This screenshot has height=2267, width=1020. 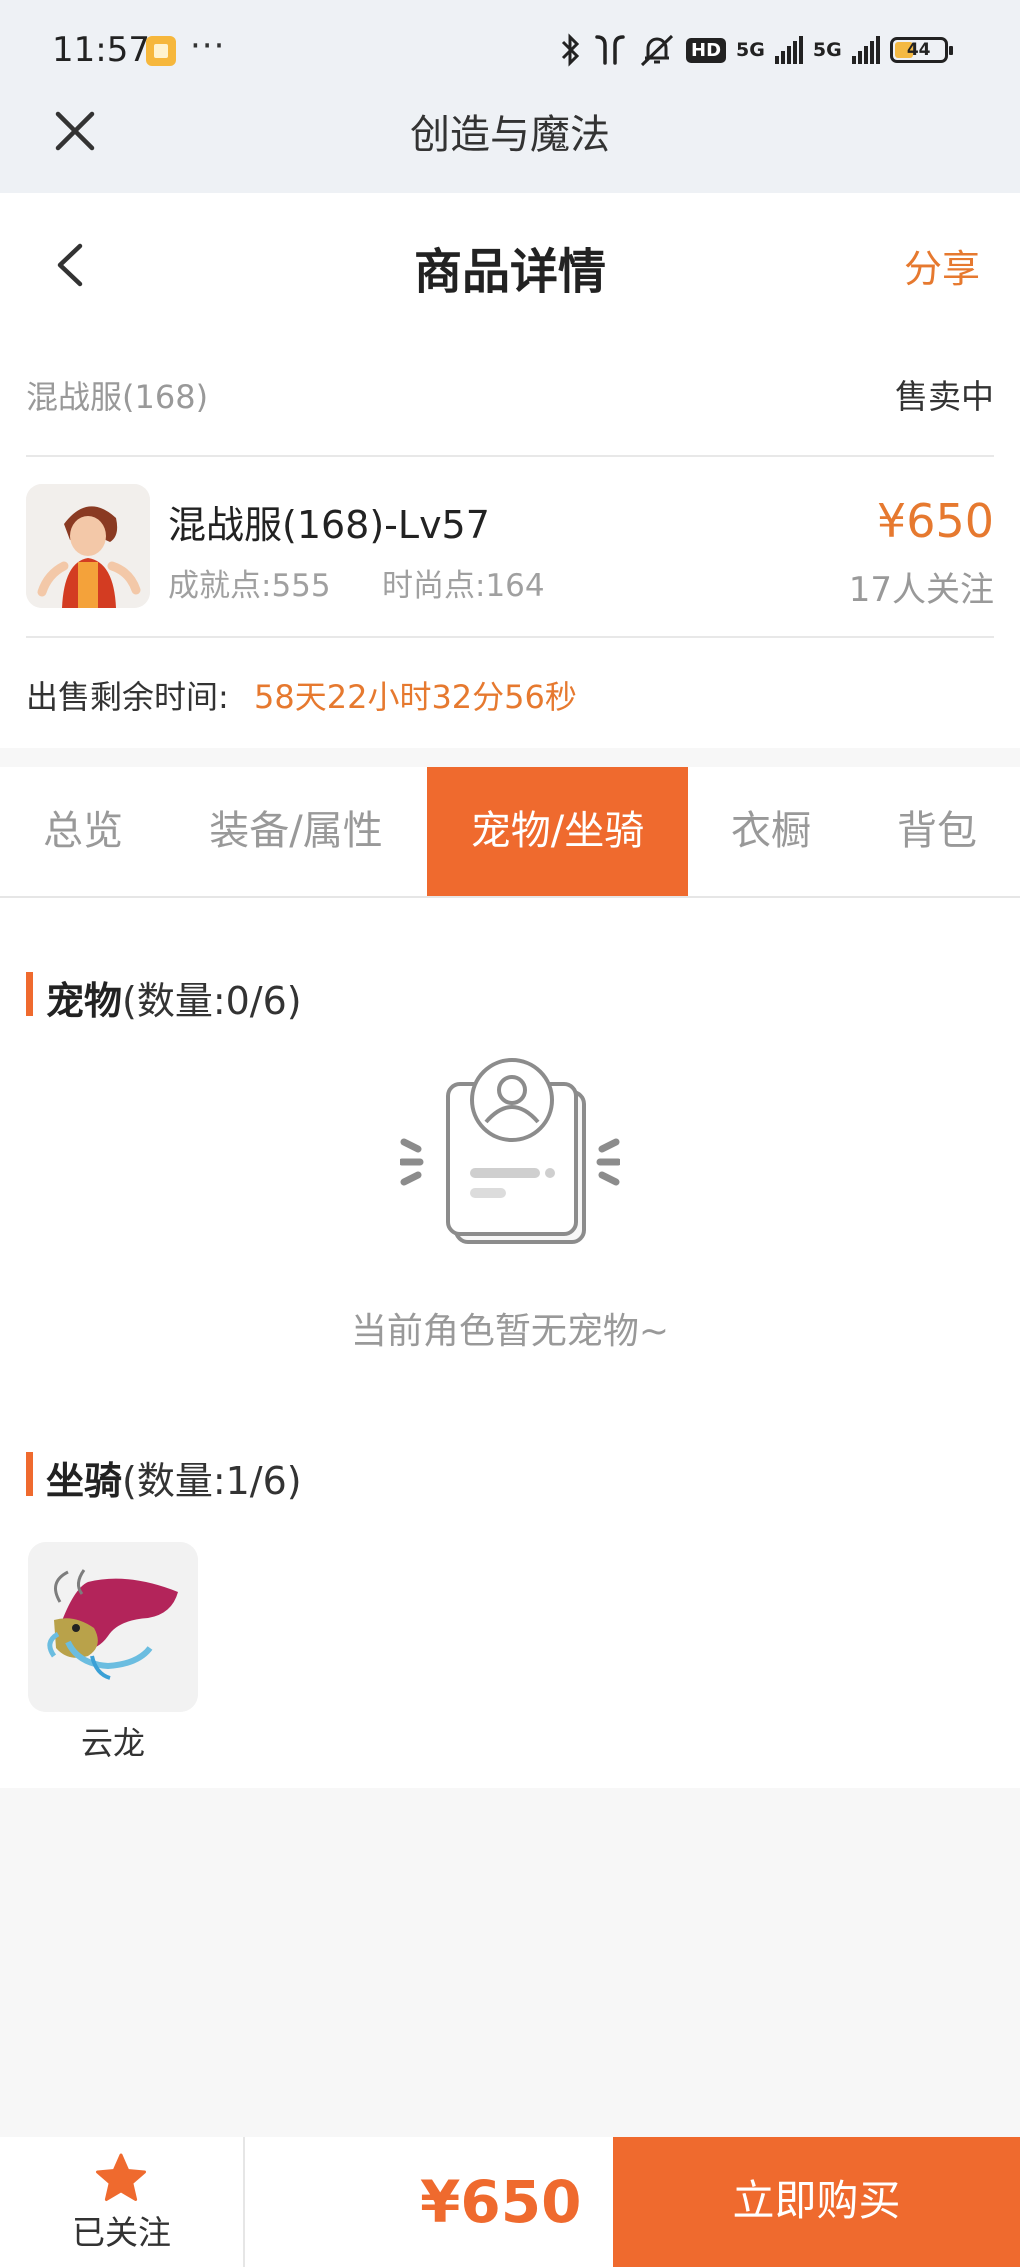 What do you see at coordinates (921, 590) in the screenshot?
I see `follower-count: 17人关注` at bounding box center [921, 590].